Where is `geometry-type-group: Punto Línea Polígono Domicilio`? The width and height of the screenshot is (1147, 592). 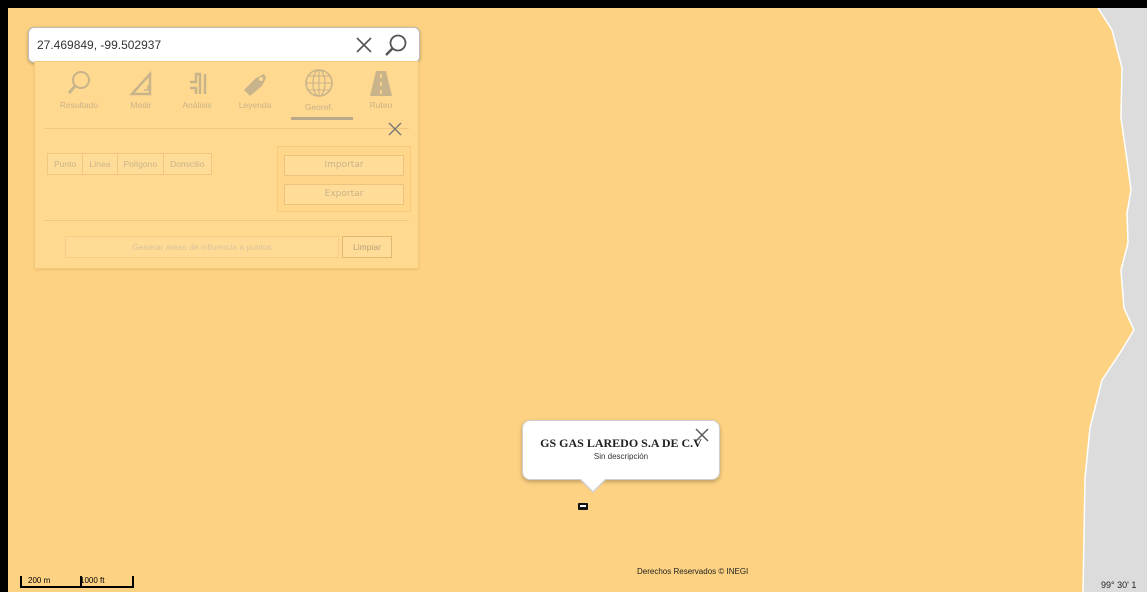 geometry-type-group: Punto Línea Polígono Domicilio is located at coordinates (129, 164).